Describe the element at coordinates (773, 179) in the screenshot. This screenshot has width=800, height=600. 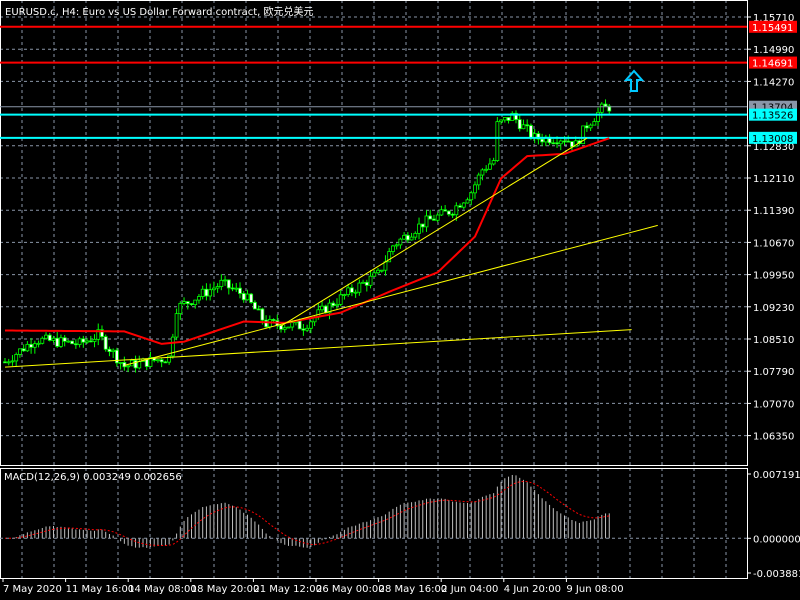
I see `price-axis-label: 1.12110` at that location.